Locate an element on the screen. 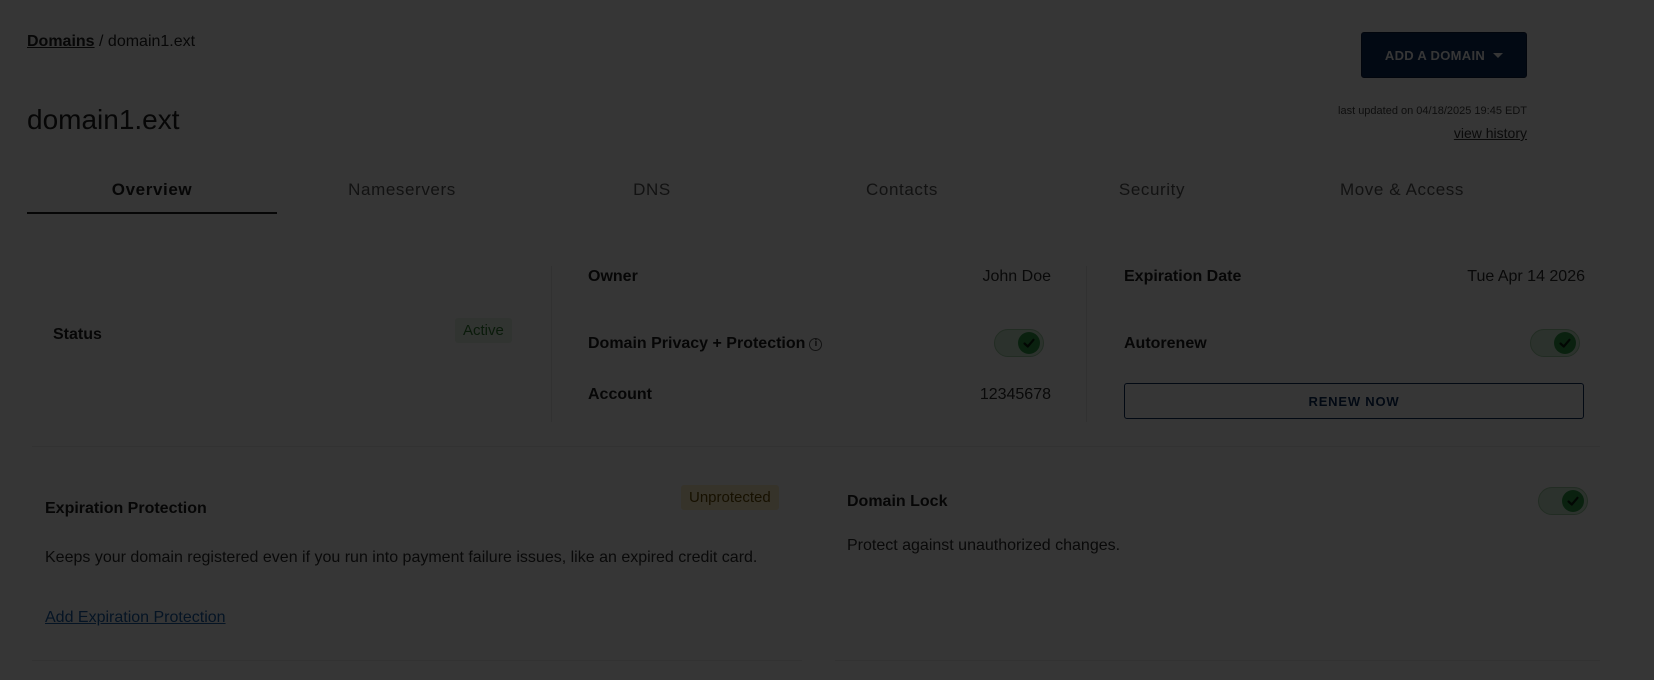  privacy-toggle is located at coordinates (1019, 343).